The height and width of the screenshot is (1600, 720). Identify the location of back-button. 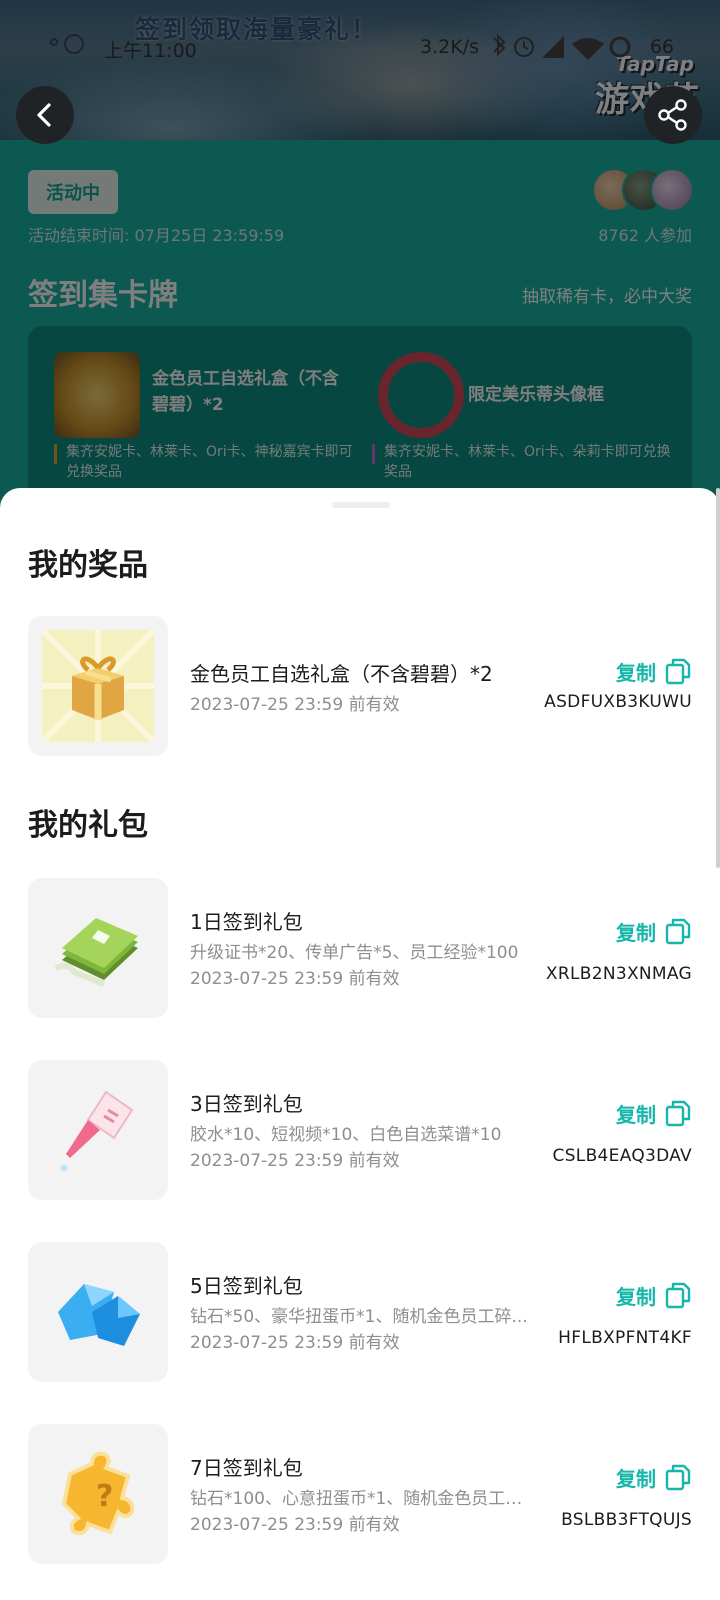
(45, 115).